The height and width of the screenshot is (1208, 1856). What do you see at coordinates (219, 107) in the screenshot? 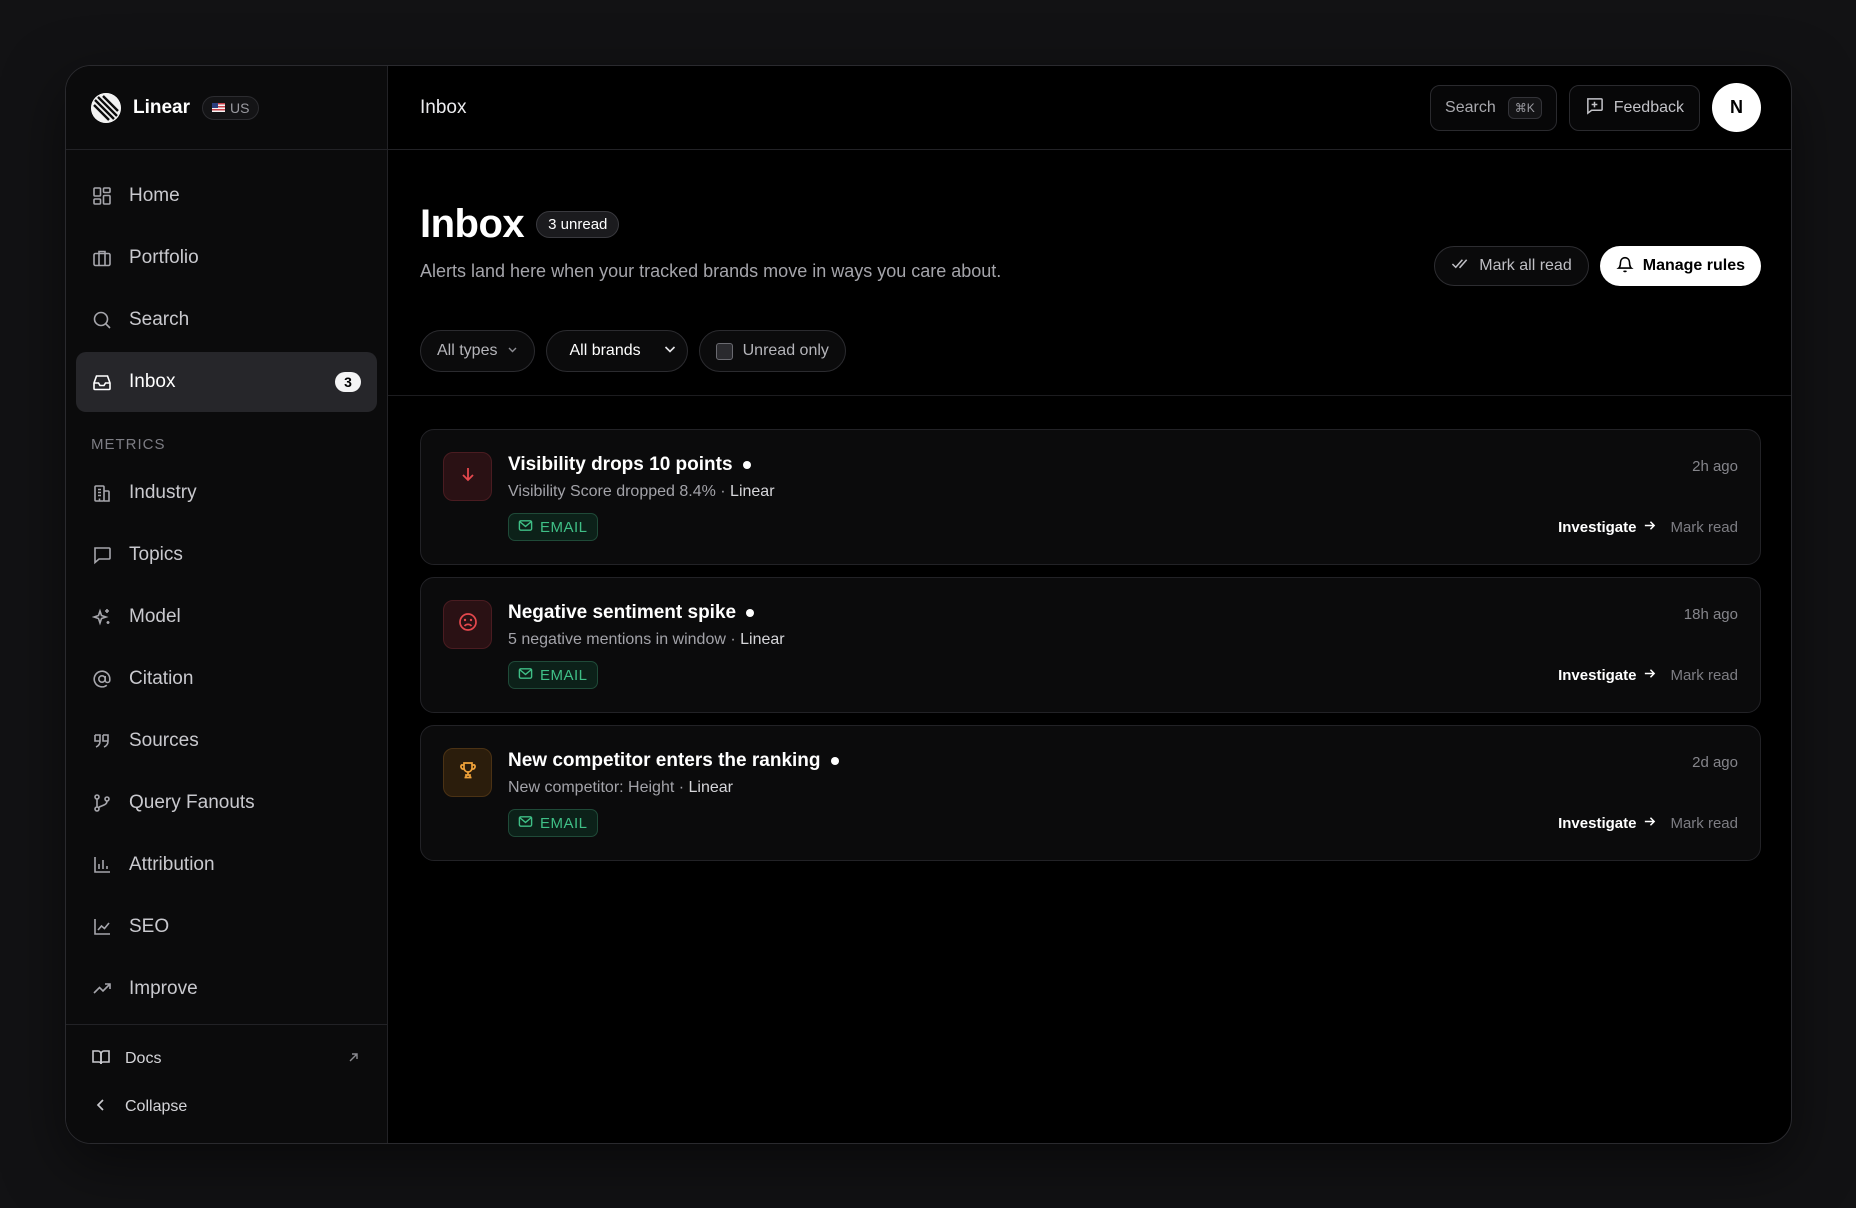
I see `us-flag-icon` at bounding box center [219, 107].